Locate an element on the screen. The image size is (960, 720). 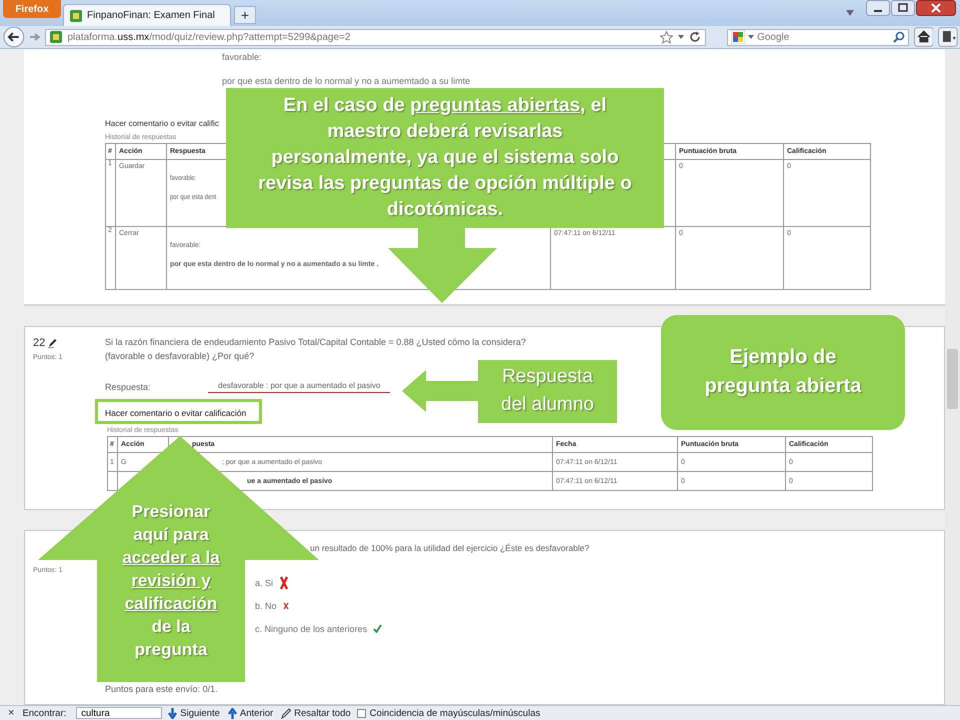
callout: Ejemplo de pregunta abierta is located at coordinates (783, 372).